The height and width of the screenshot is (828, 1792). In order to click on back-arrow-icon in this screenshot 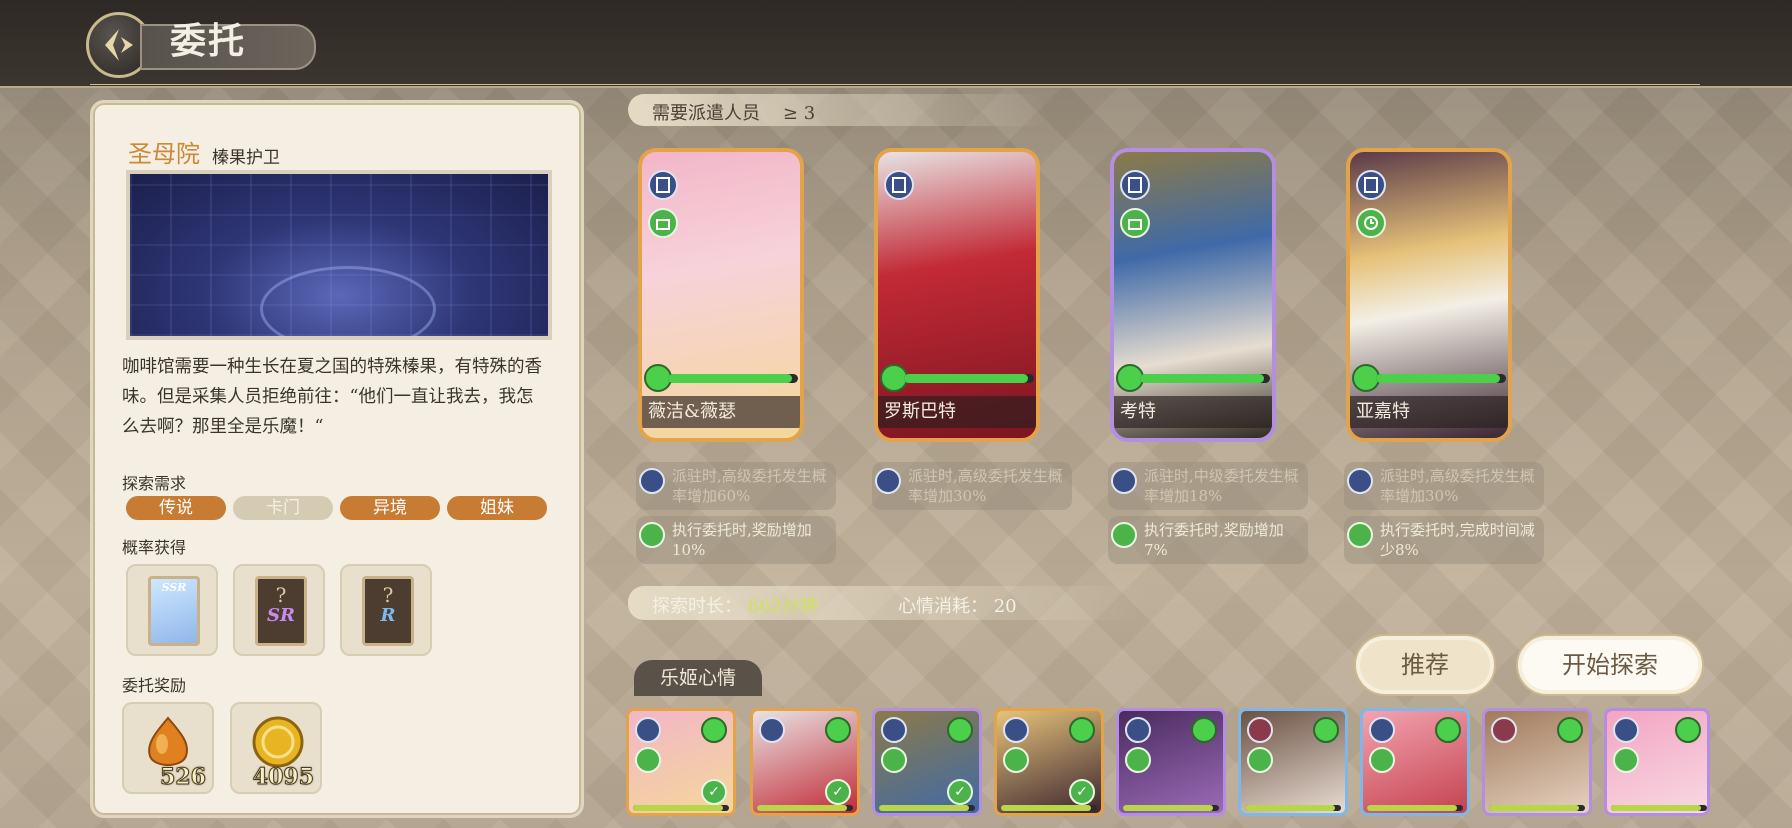, I will do `click(119, 45)`.